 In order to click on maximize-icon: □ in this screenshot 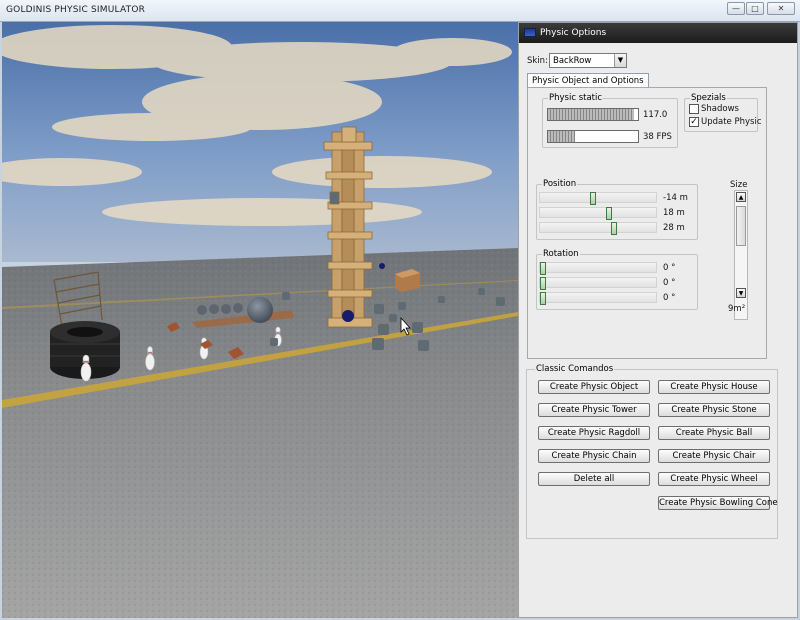, I will do `click(755, 8)`.